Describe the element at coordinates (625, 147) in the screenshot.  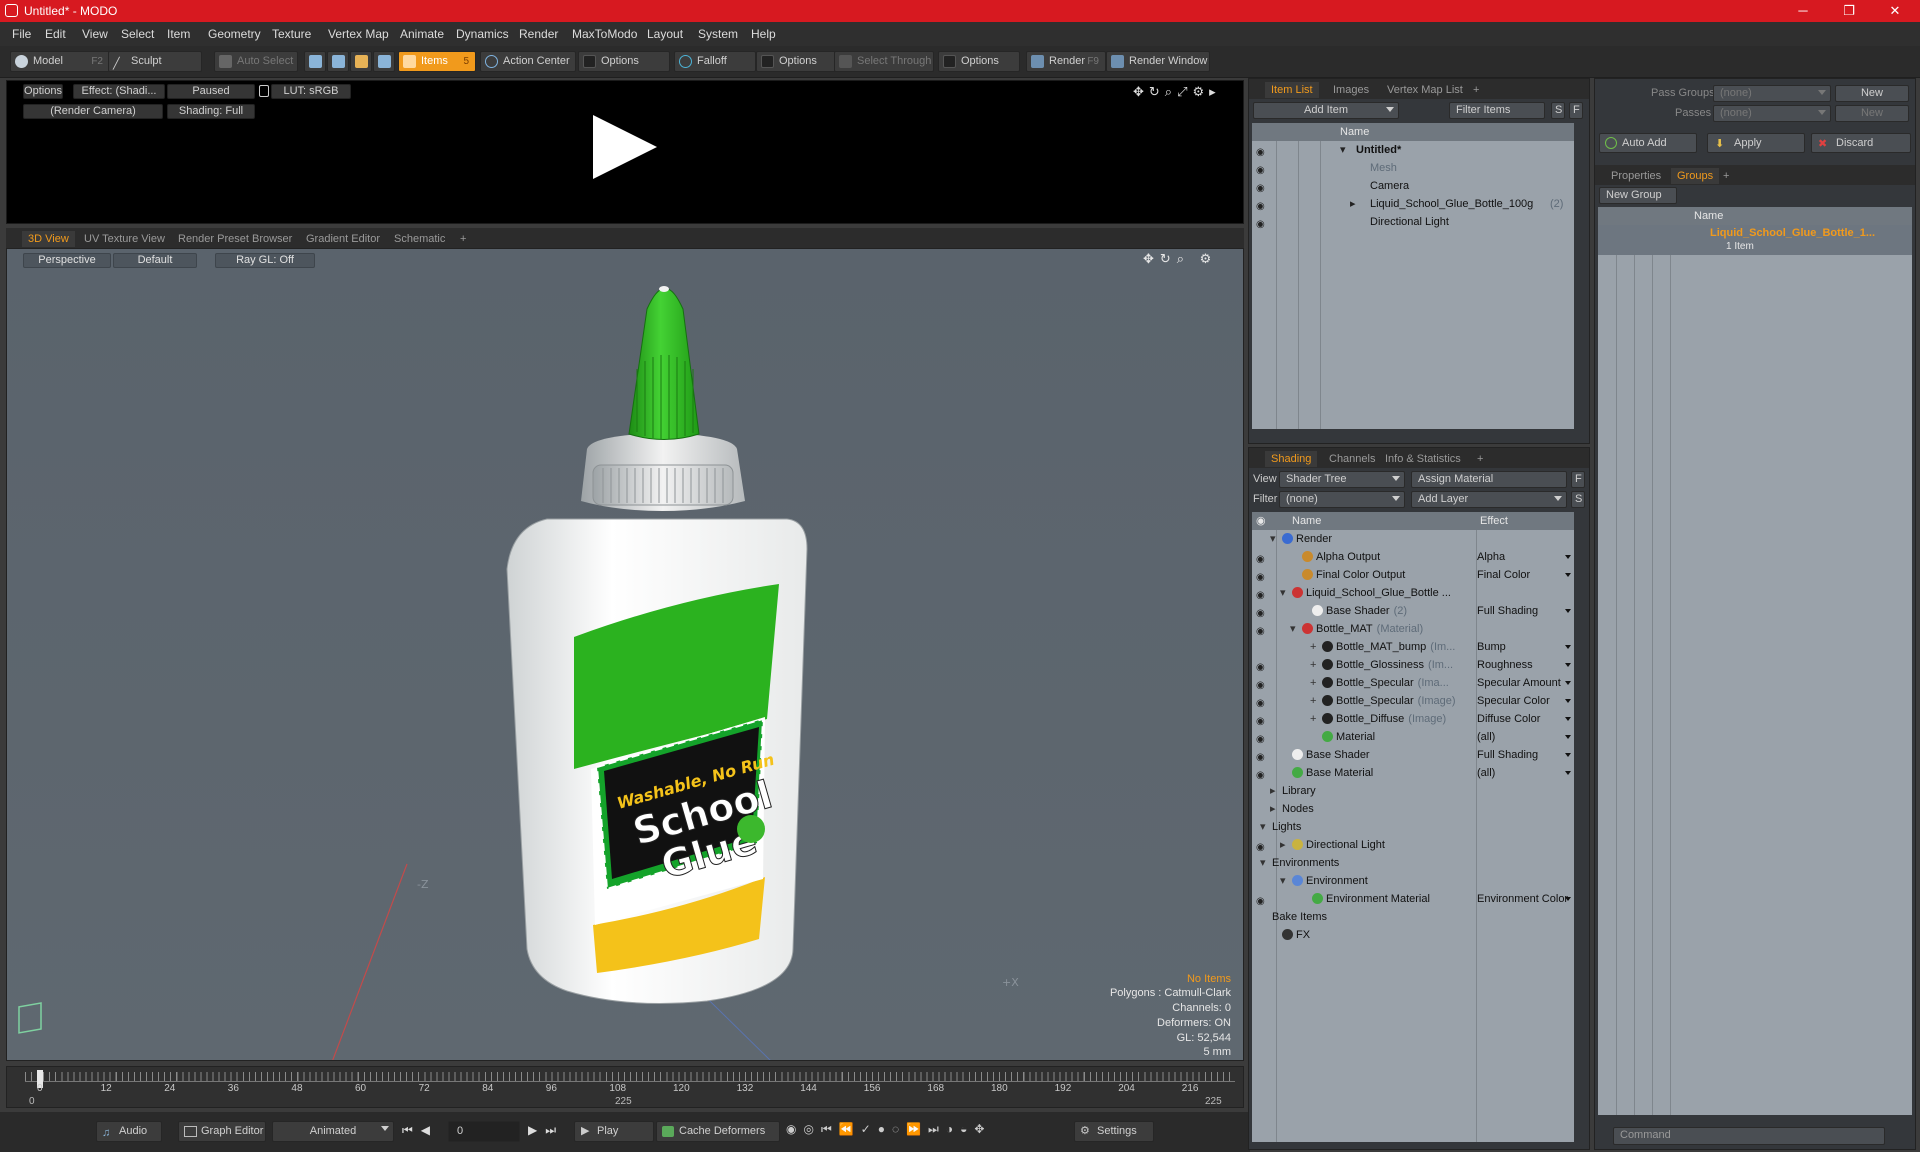
I see `play-icon` at that location.